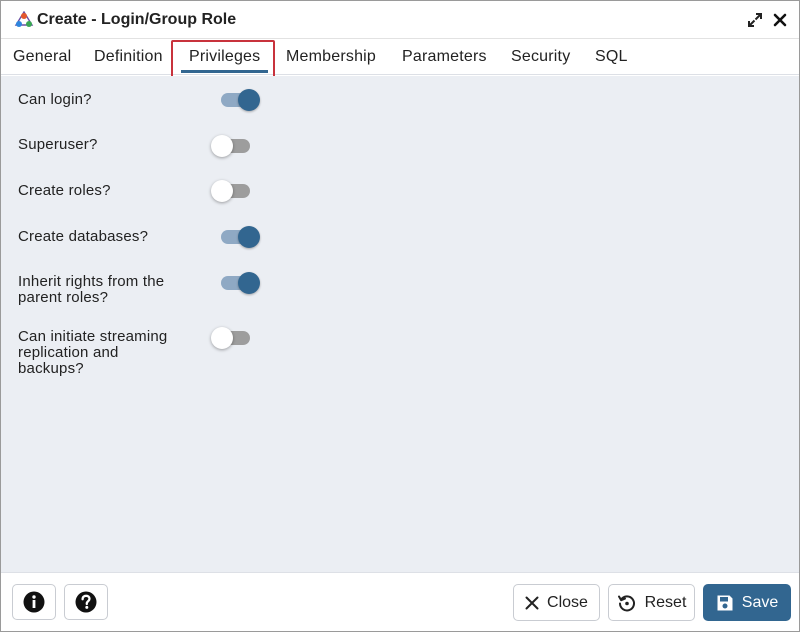  Describe the element at coordinates (128, 57) in the screenshot. I see `tab-definition: Definition` at that location.